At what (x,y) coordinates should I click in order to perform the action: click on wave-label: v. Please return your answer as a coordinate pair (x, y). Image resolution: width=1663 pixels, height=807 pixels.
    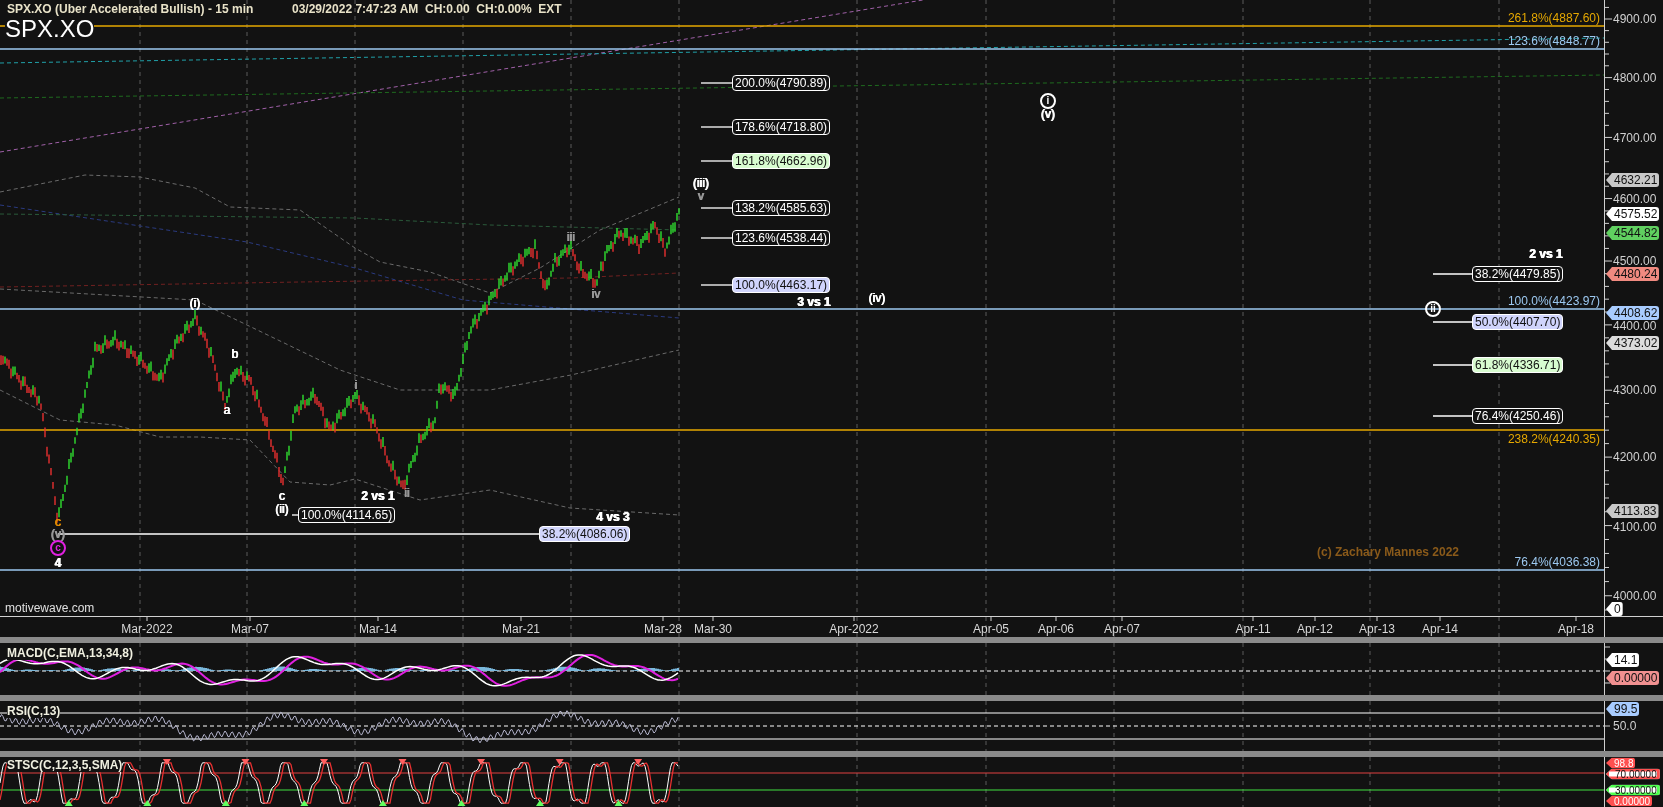
    Looking at the image, I should click on (701, 196).